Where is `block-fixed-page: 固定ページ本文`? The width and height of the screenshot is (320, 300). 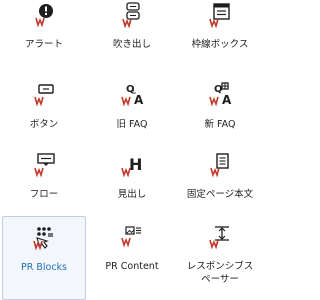 block-fixed-page: 固定ページ本文 is located at coordinates (220, 181).